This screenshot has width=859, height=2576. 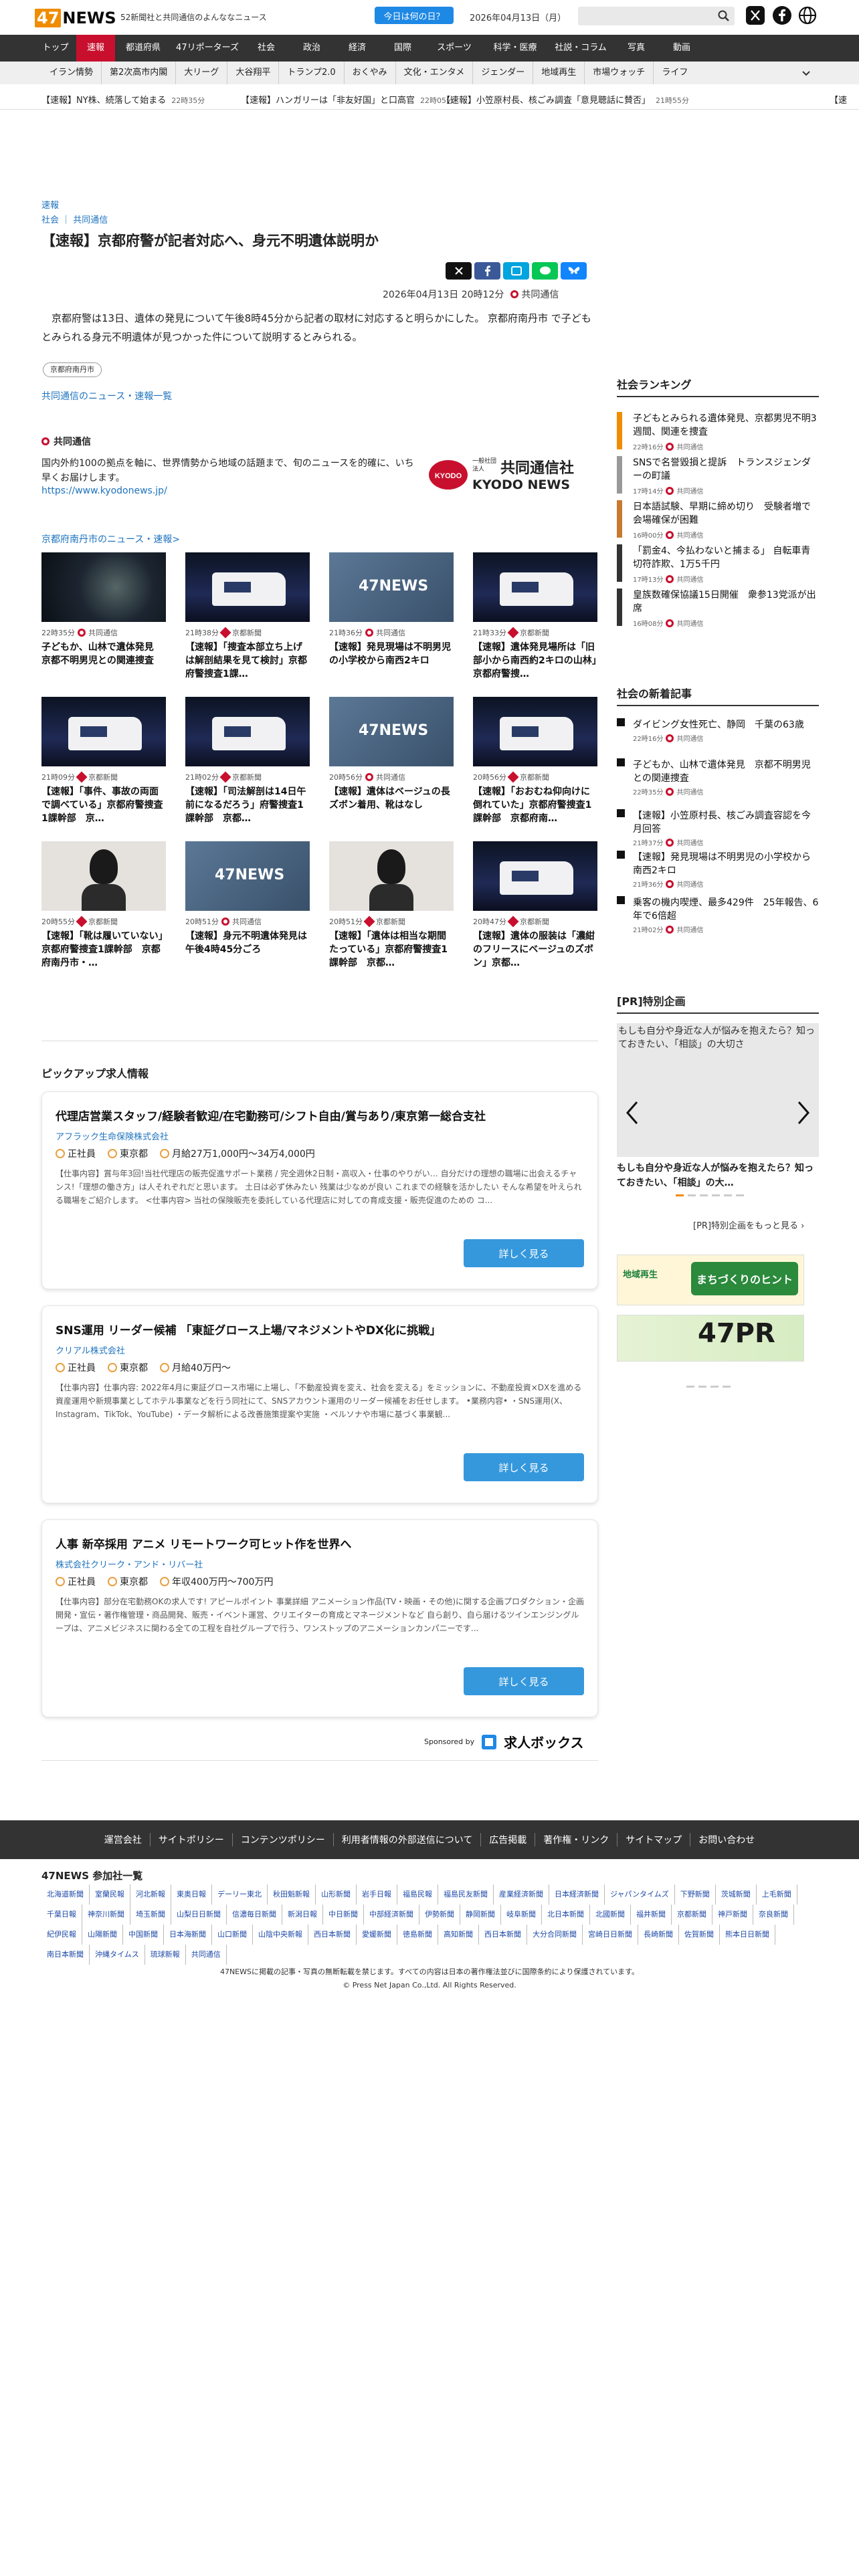 What do you see at coordinates (524, 1681) in the screenshot?
I see `job-detail-button: 詳しく見る` at bounding box center [524, 1681].